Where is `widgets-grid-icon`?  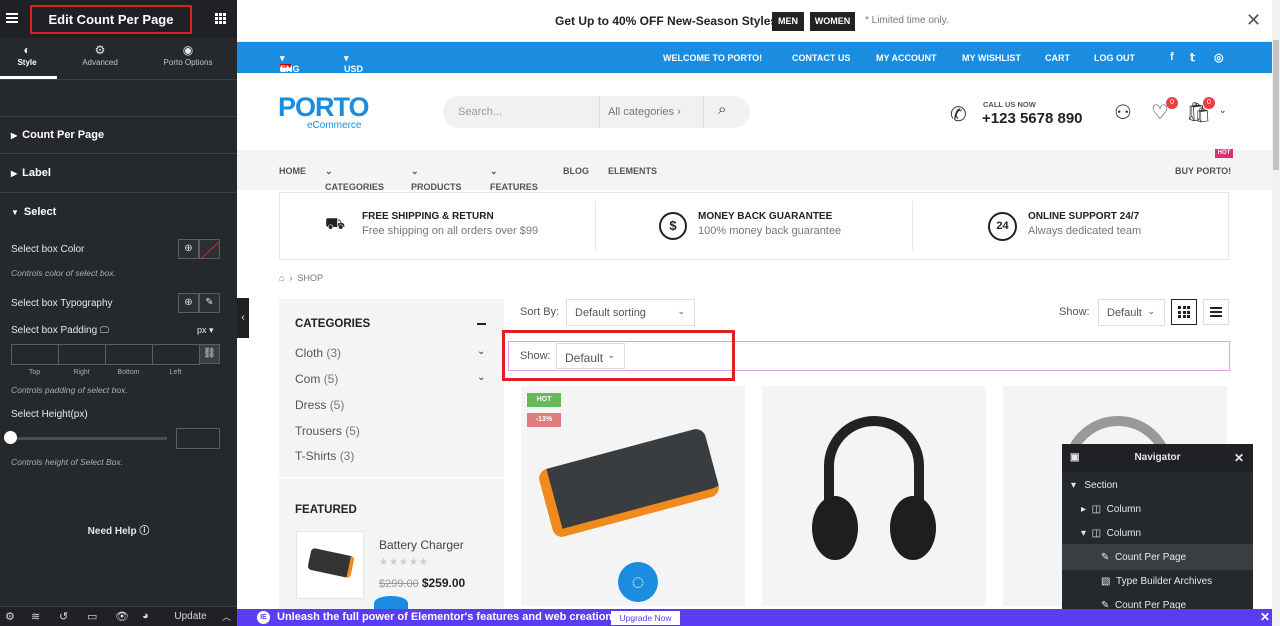 widgets-grid-icon is located at coordinates (220, 18).